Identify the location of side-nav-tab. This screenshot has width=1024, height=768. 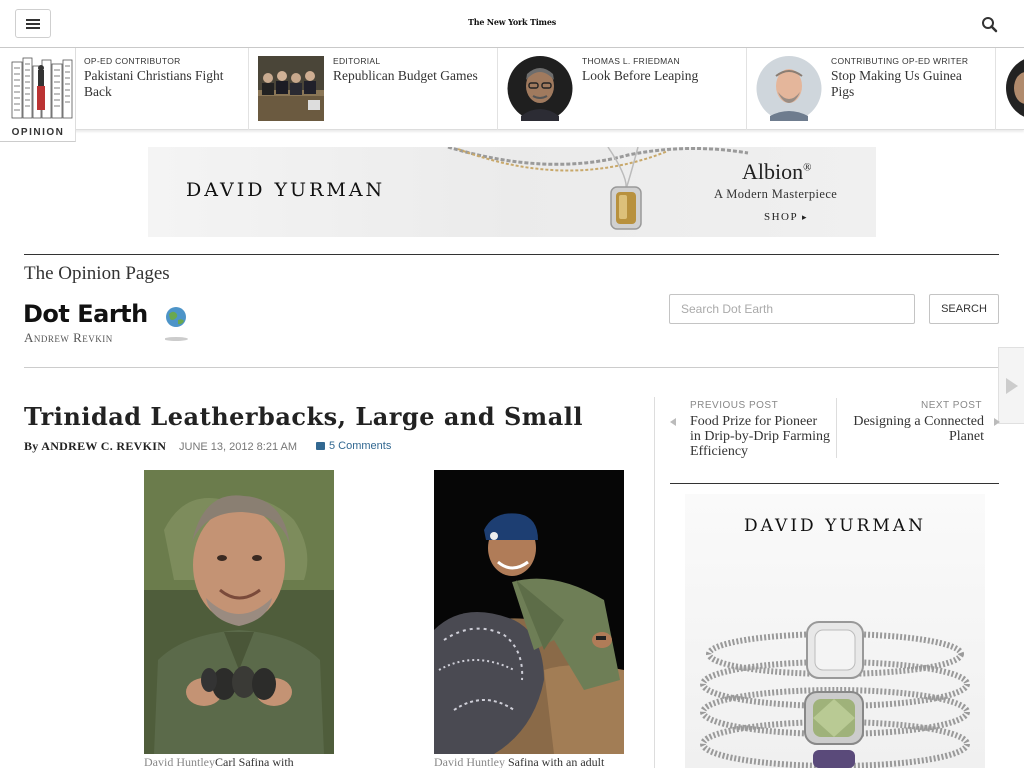
(1011, 385).